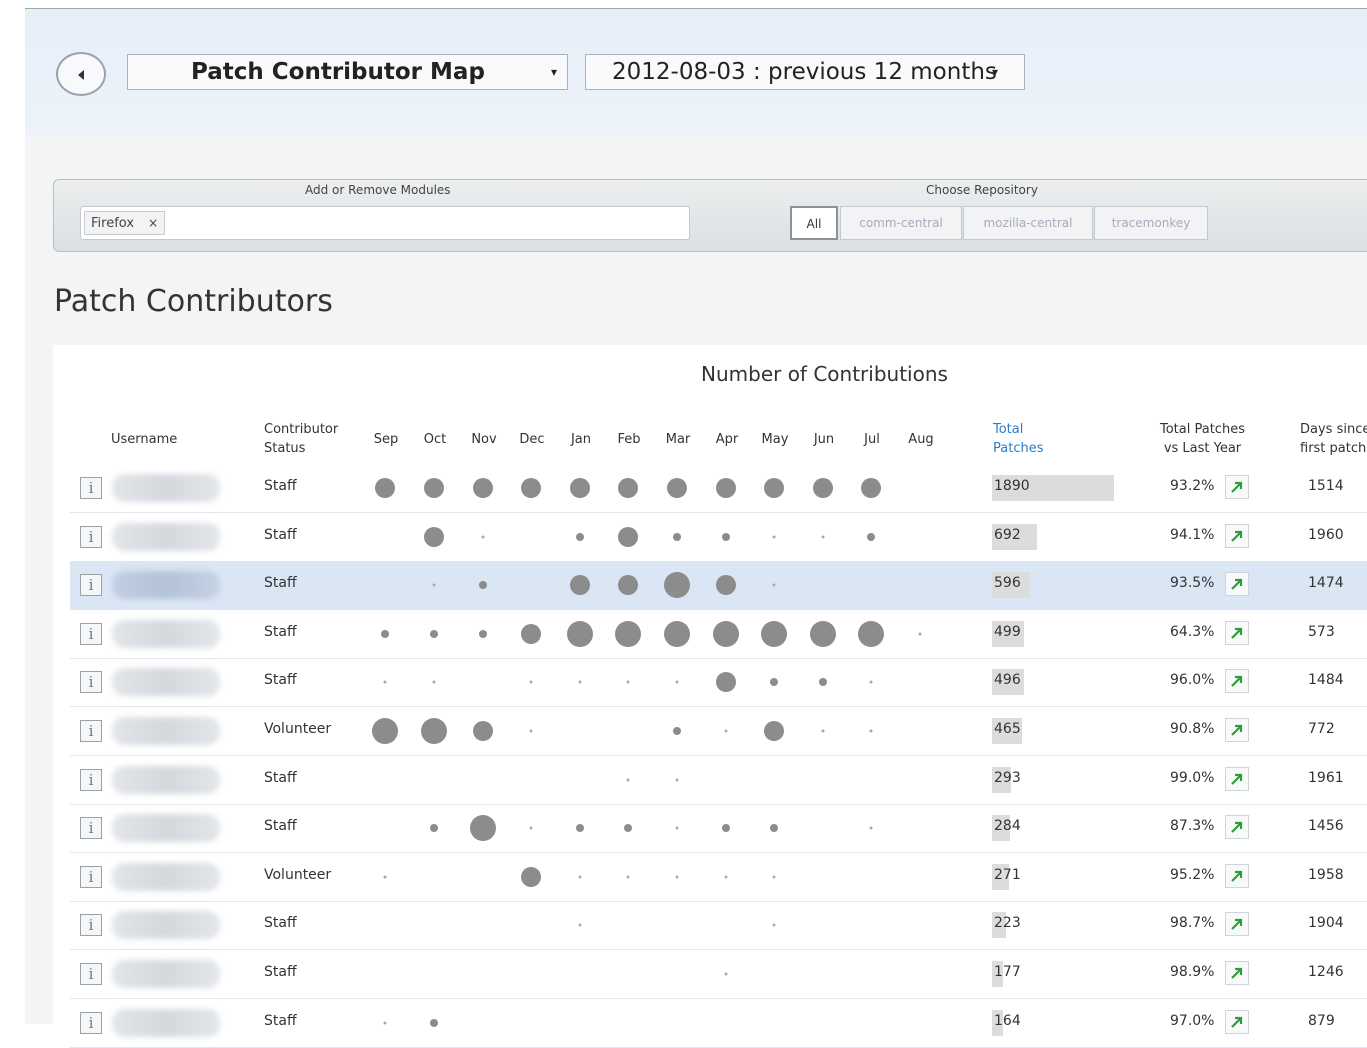 The width and height of the screenshot is (1367, 1048). What do you see at coordinates (125, 223) in the screenshot?
I see `module-chip: Firefox ×` at bounding box center [125, 223].